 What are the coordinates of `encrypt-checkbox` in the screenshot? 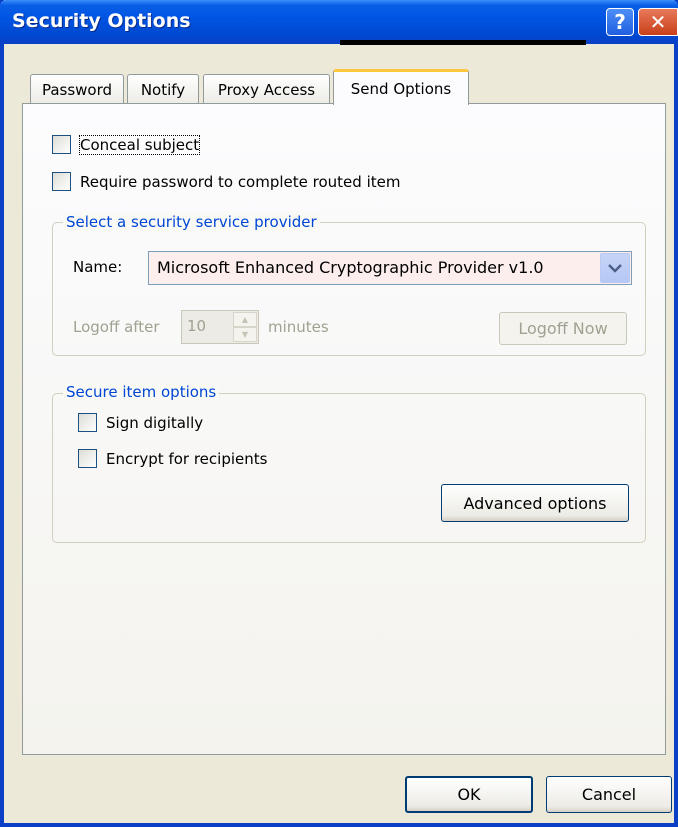 It's located at (87, 458).